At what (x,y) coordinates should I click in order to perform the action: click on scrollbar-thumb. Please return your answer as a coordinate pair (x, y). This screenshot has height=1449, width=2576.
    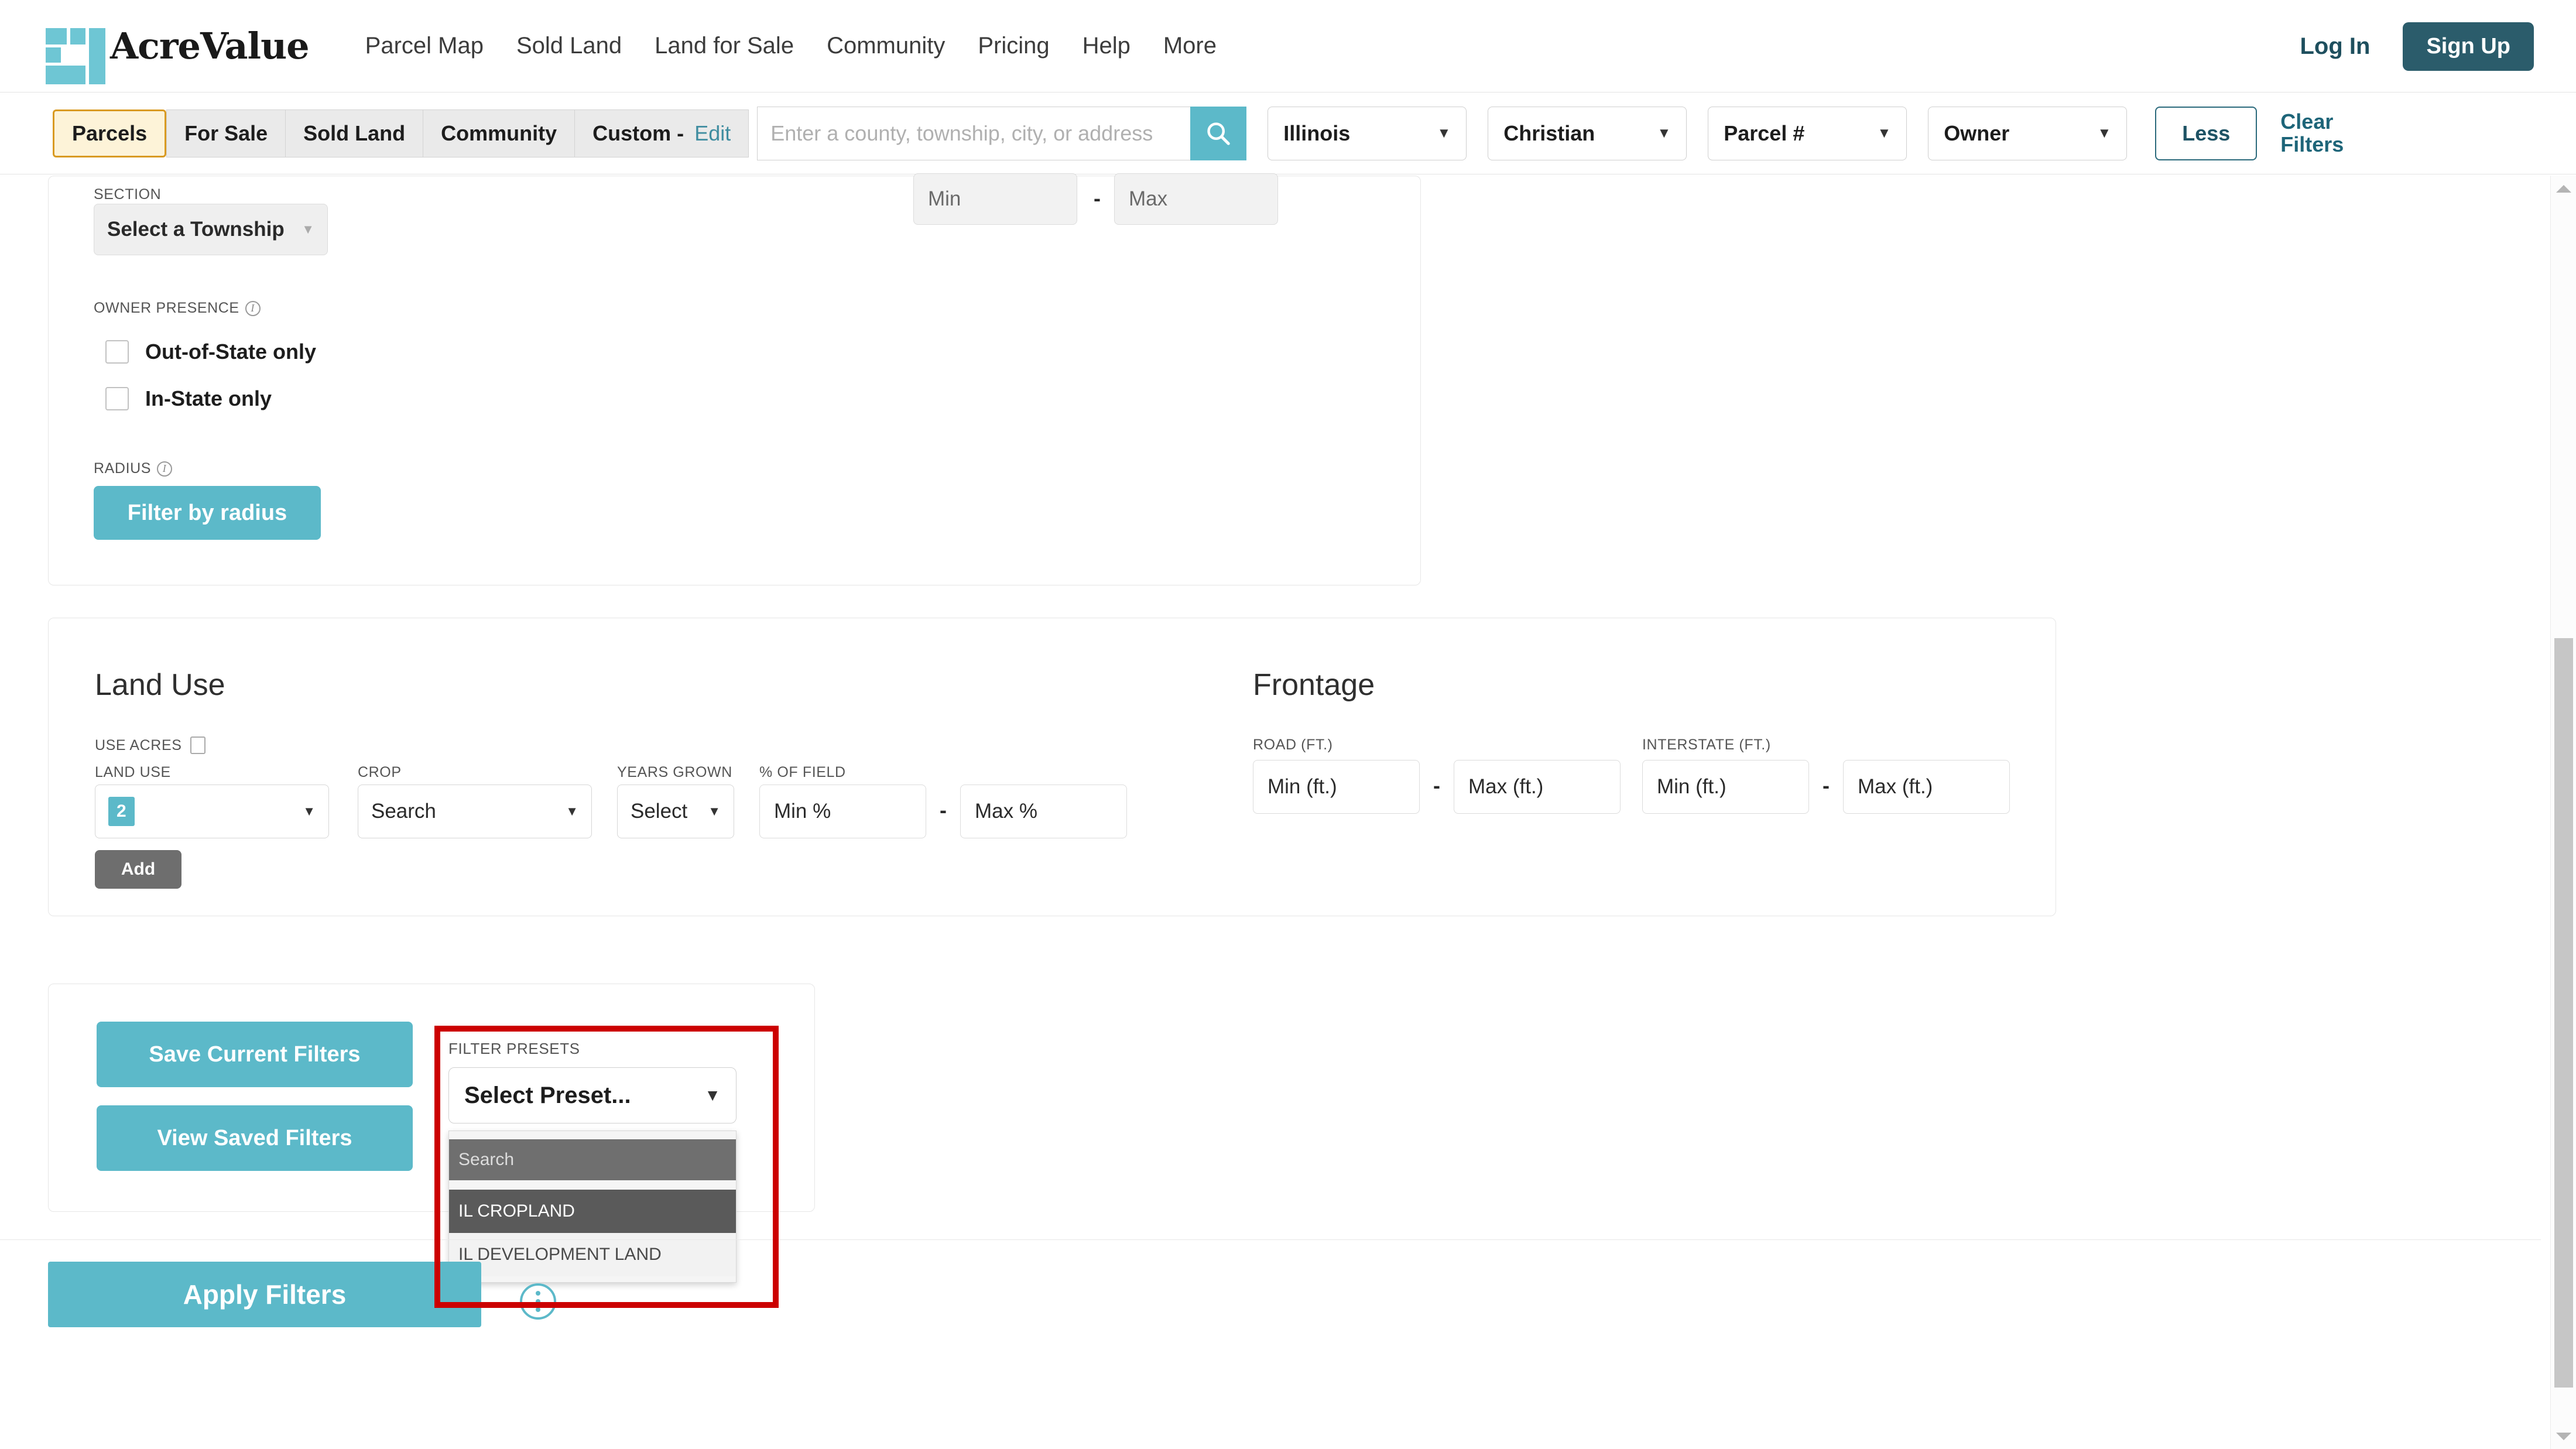
    Looking at the image, I should click on (2563, 1013).